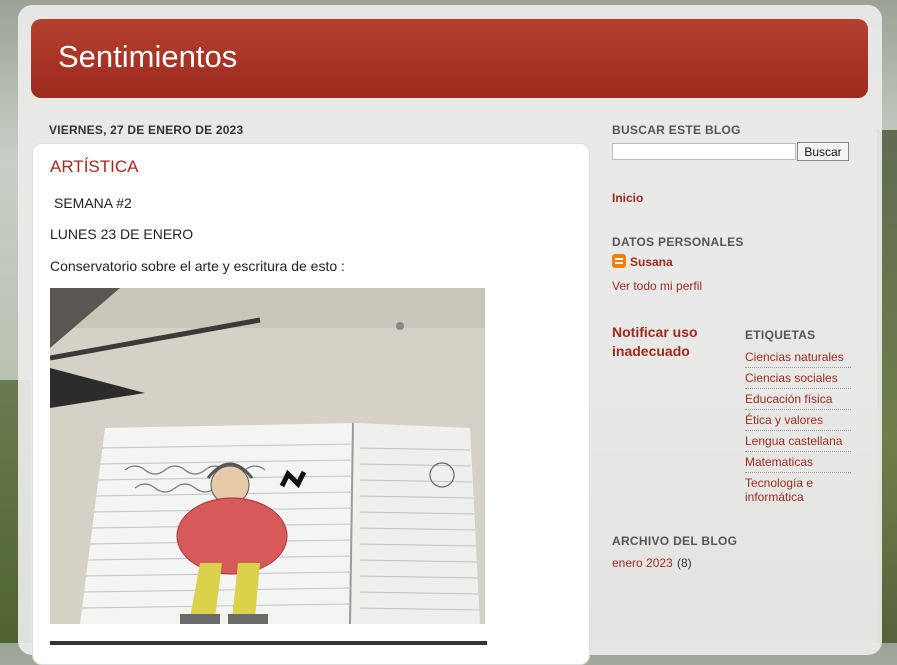 The image size is (897, 665). What do you see at coordinates (798, 359) in the screenshot?
I see `label-link: Ciencias naturales` at bounding box center [798, 359].